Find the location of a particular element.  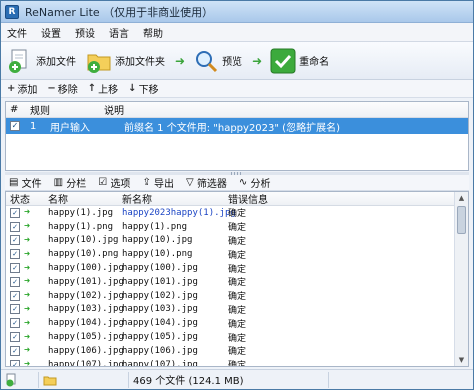

file-row: ✓ ➜ happy(102).jpg happy(102).jpg 确定 is located at coordinates (237, 296).